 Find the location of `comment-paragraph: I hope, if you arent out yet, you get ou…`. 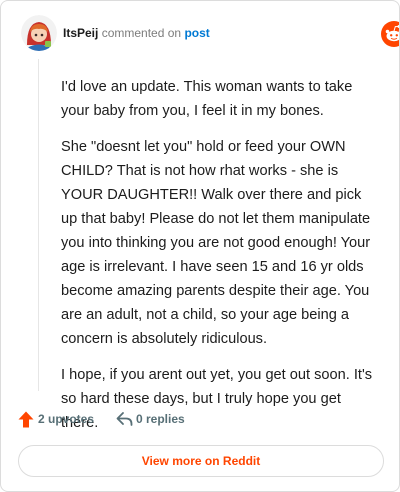

comment-paragraph: I hope, if you arent out yet, you get ou… is located at coordinates (217, 399).